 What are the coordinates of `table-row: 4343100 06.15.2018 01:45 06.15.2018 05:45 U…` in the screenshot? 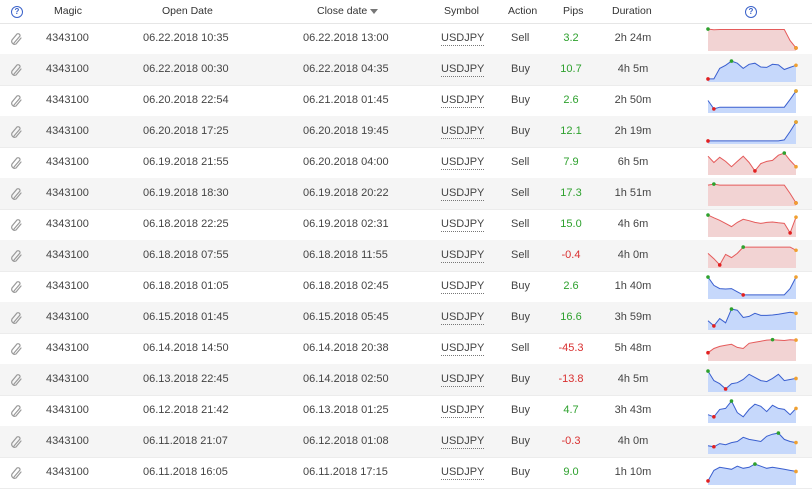 It's located at (406, 318).